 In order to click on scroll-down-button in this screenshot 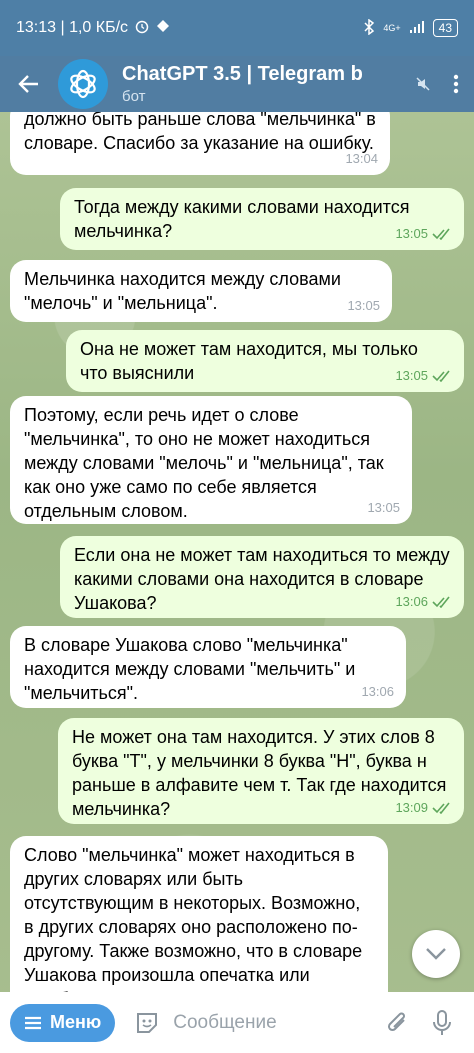, I will do `click(436, 954)`.